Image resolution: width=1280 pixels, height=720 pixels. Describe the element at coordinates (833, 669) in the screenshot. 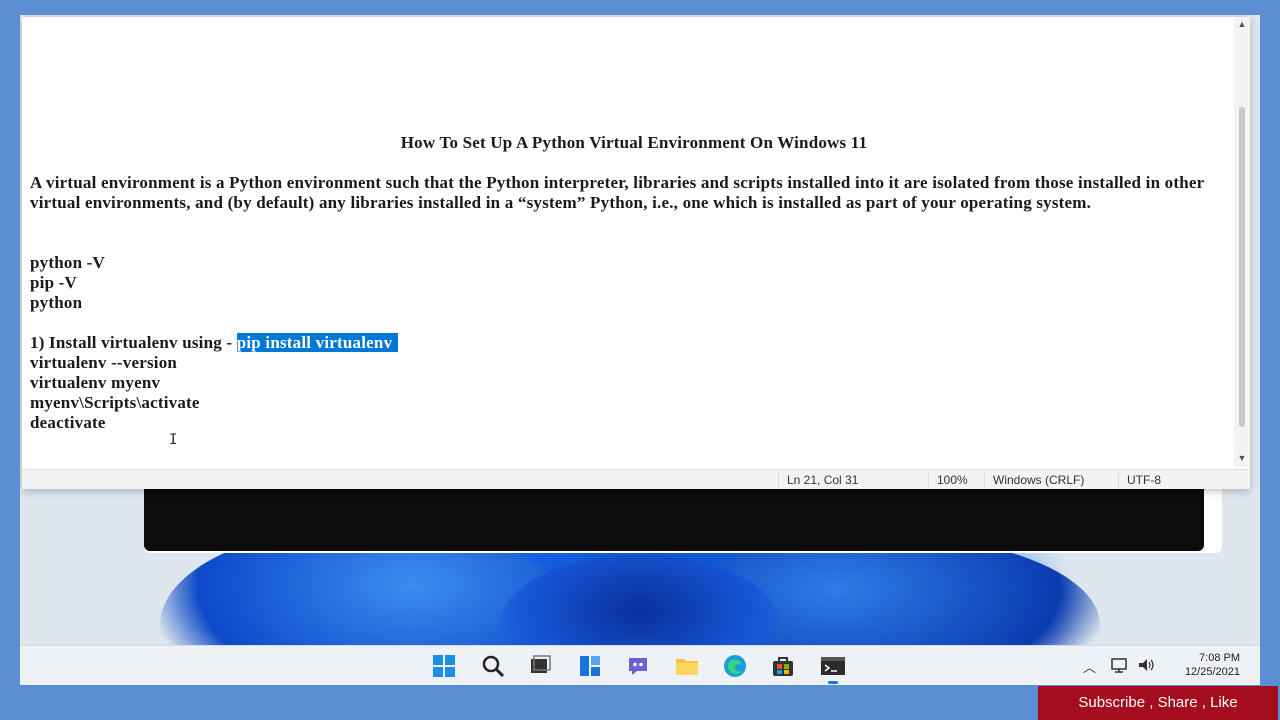

I see `terminal-icon` at that location.